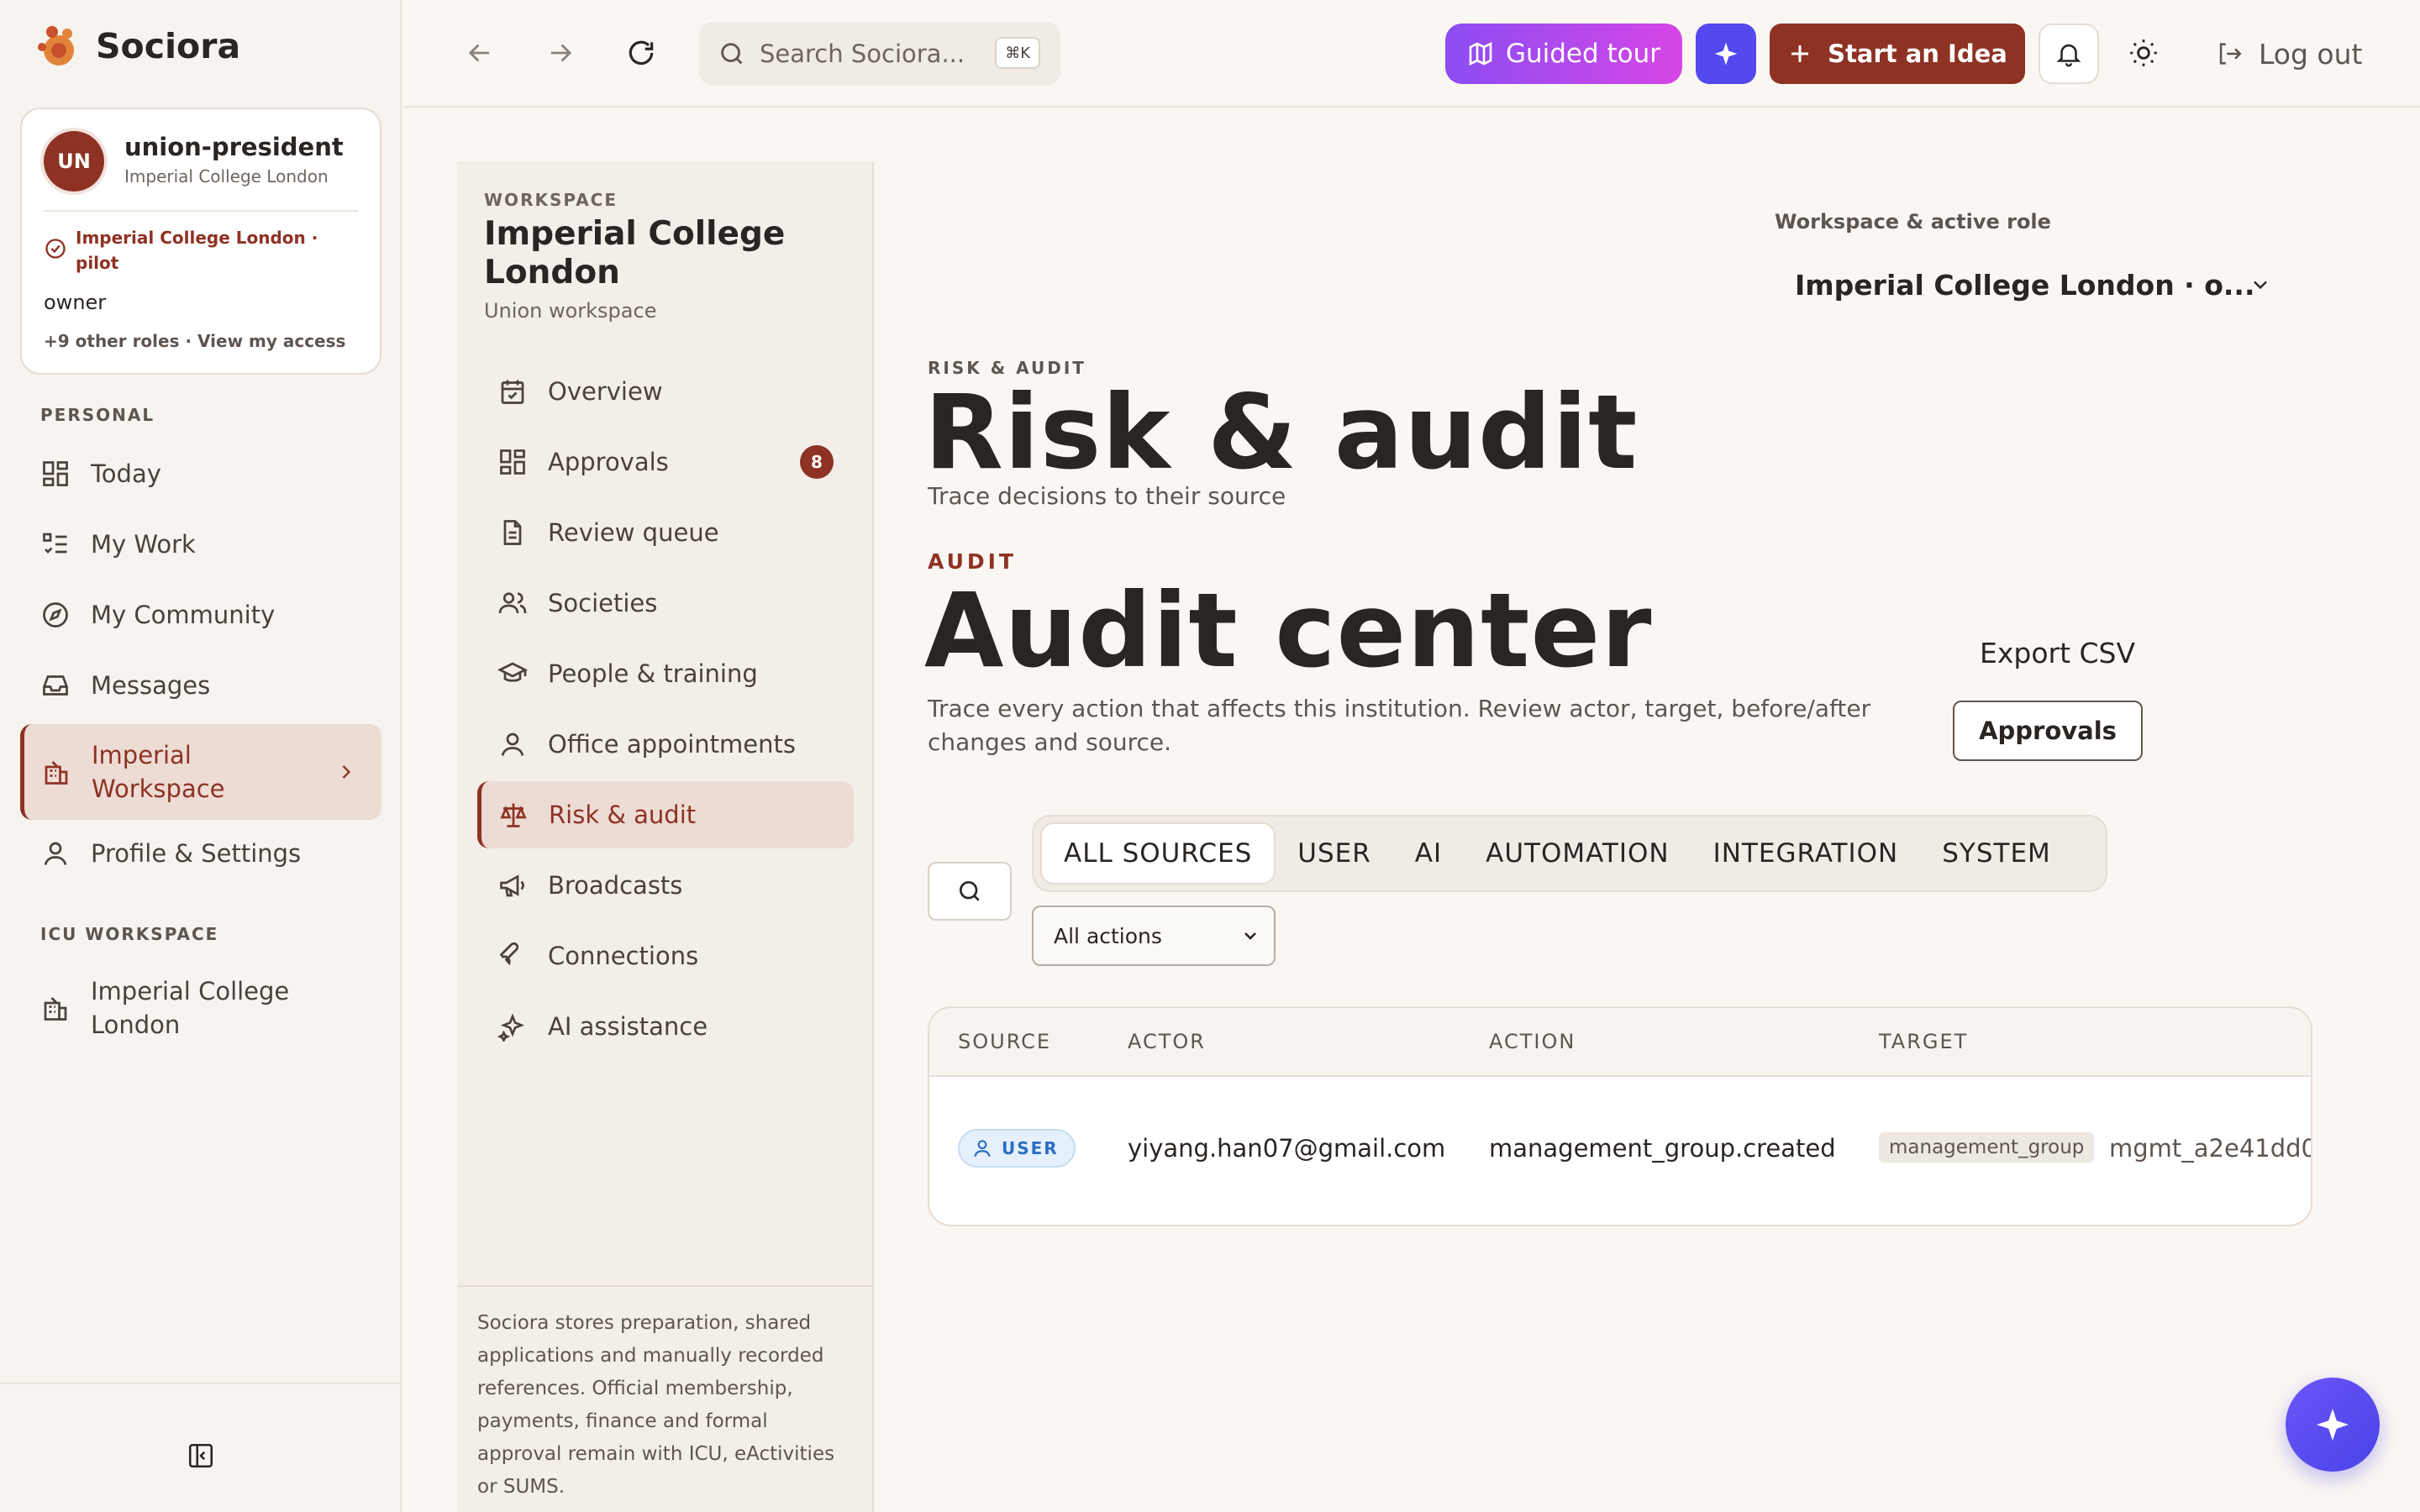 This screenshot has height=1512, width=2420. I want to click on sidebar-item-label: Today, so click(126, 473).